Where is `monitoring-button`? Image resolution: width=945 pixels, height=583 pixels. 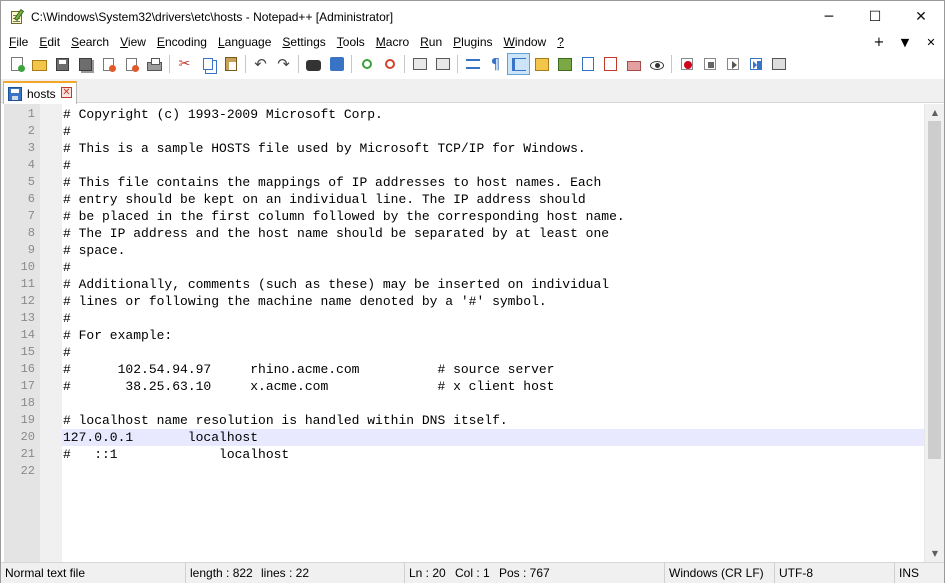 monitoring-button is located at coordinates (656, 64).